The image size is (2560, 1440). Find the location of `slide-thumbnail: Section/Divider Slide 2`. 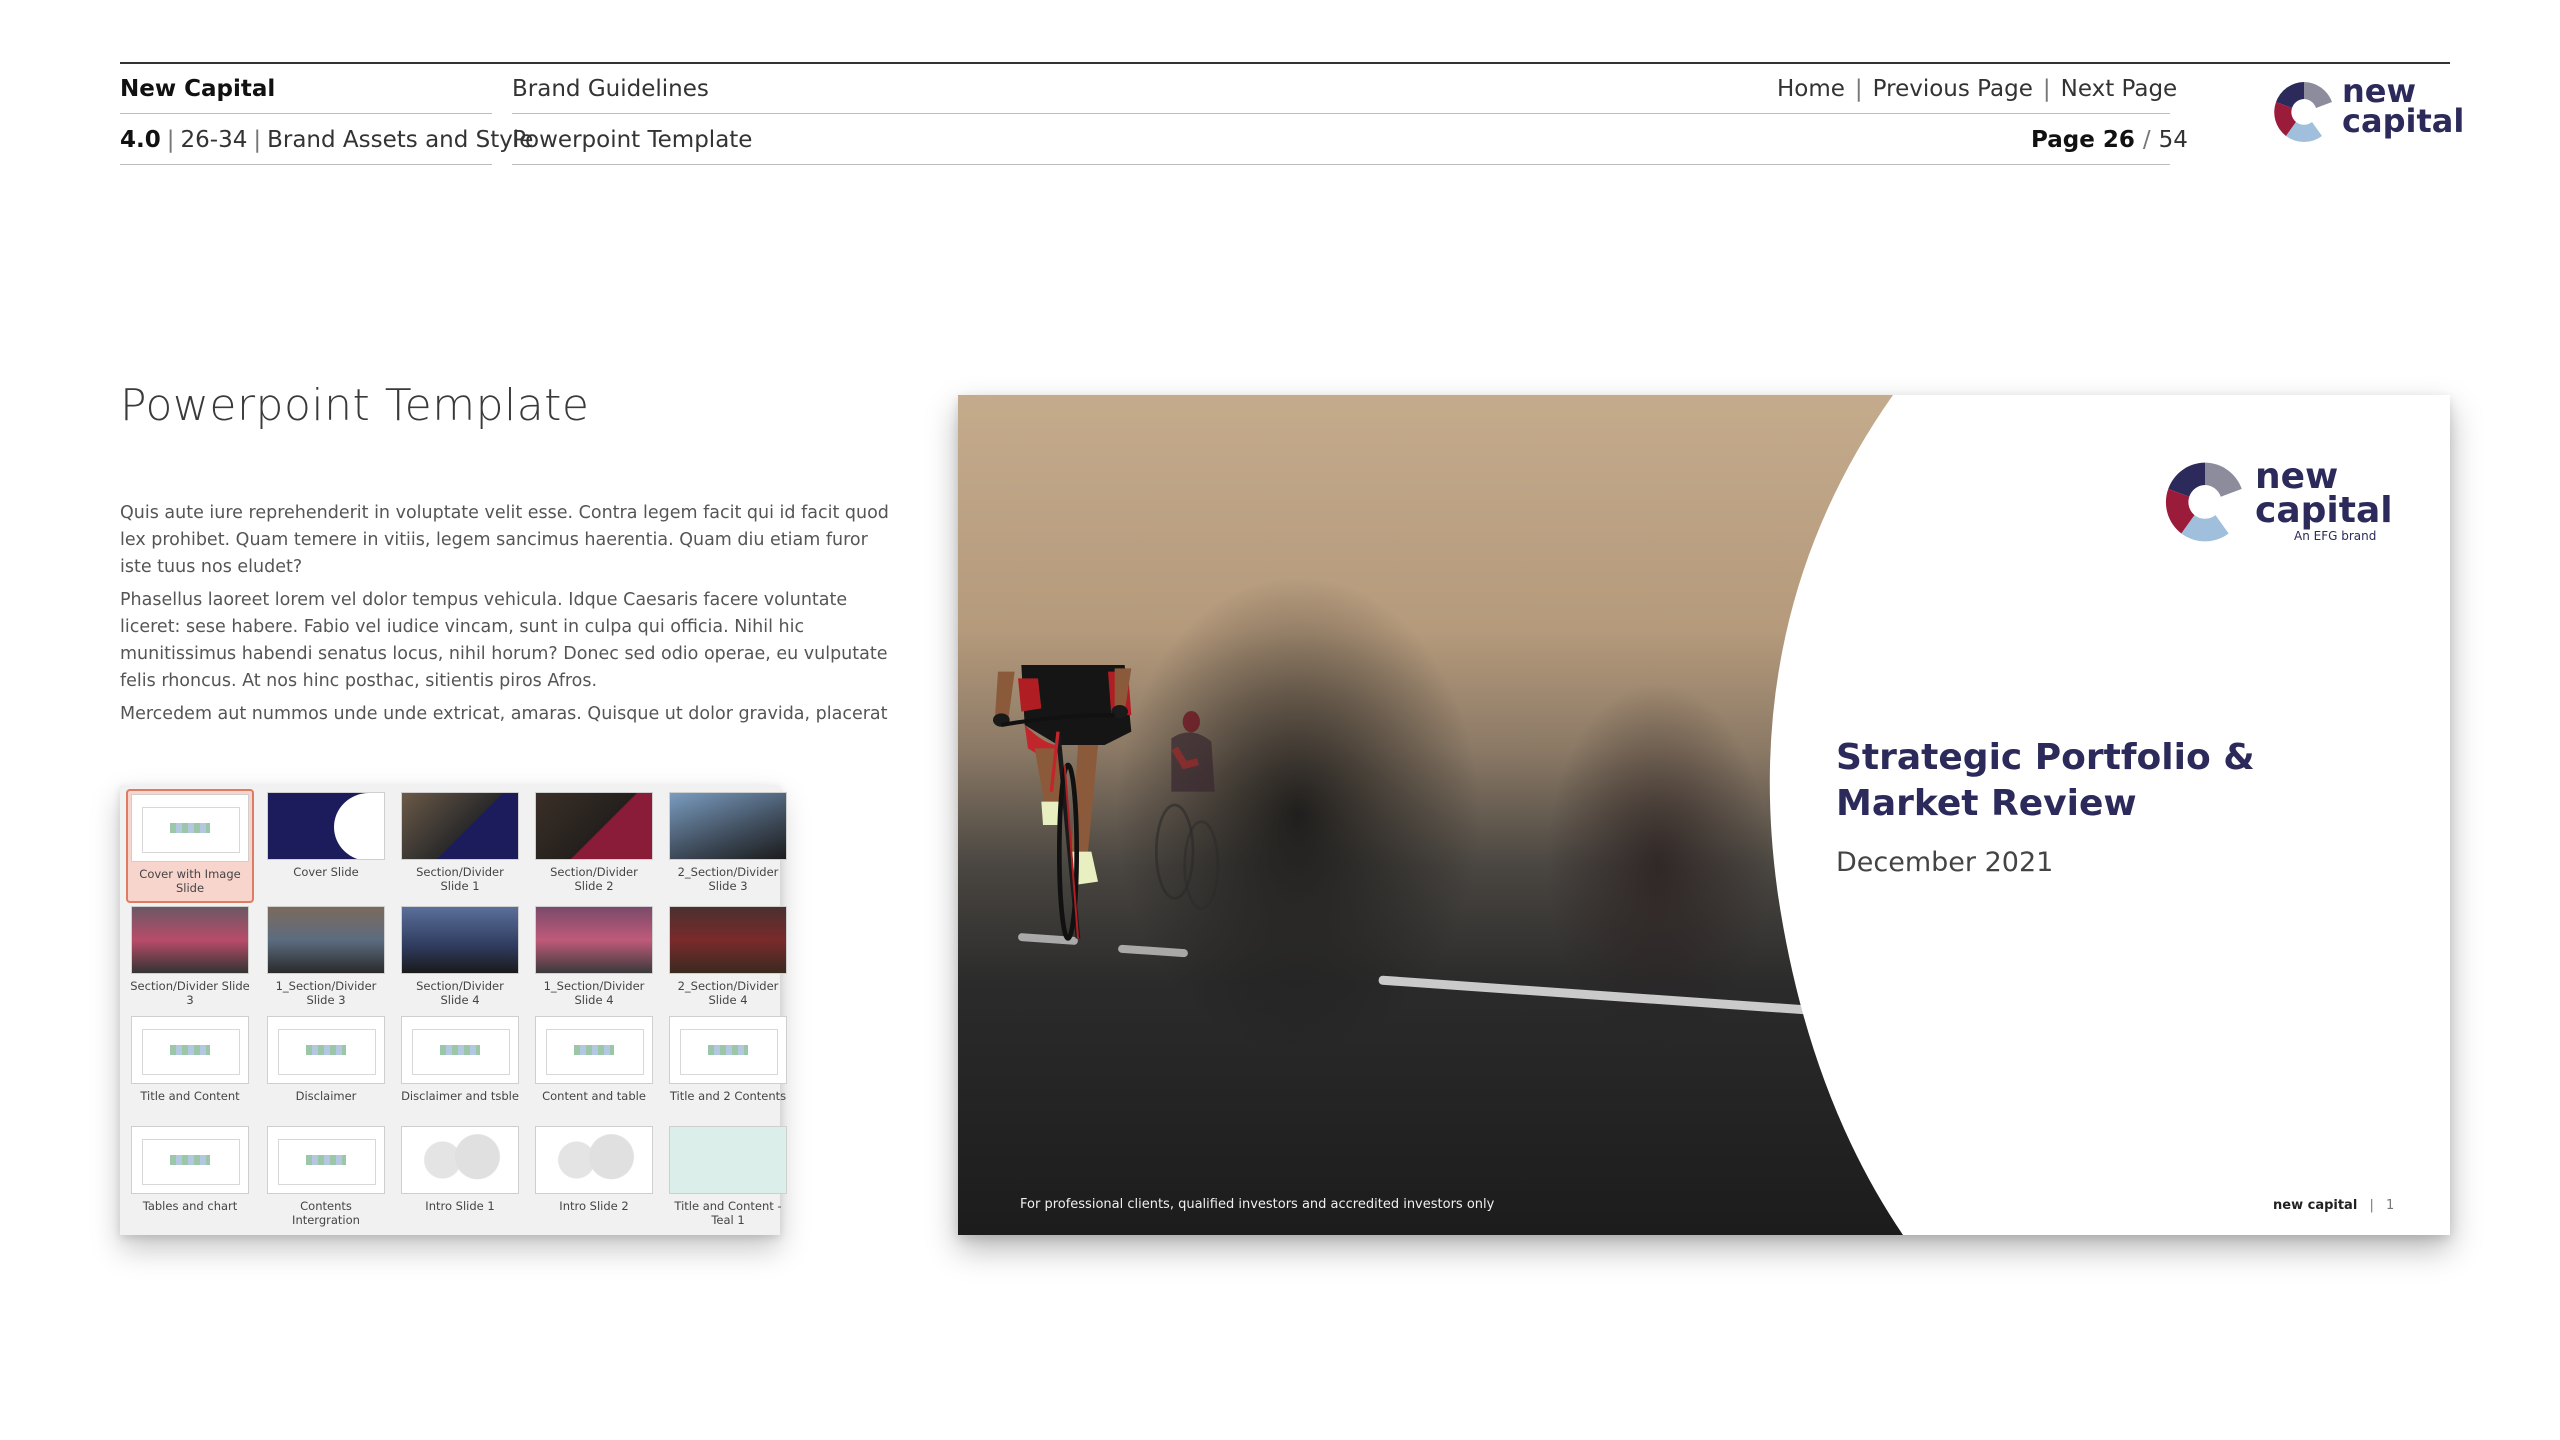

slide-thumbnail: Section/Divider Slide 2 is located at coordinates (594, 846).